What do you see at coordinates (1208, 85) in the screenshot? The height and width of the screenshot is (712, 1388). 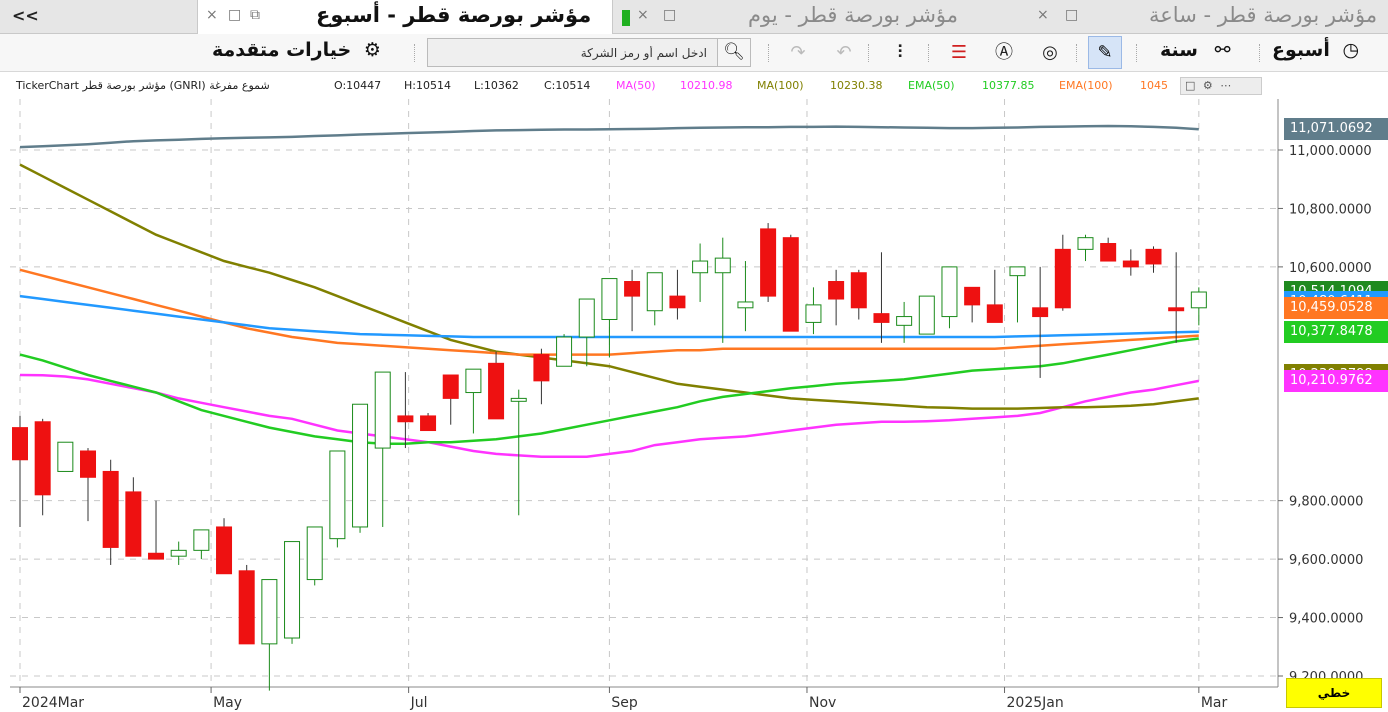 I see `settings-icon: ⚙` at bounding box center [1208, 85].